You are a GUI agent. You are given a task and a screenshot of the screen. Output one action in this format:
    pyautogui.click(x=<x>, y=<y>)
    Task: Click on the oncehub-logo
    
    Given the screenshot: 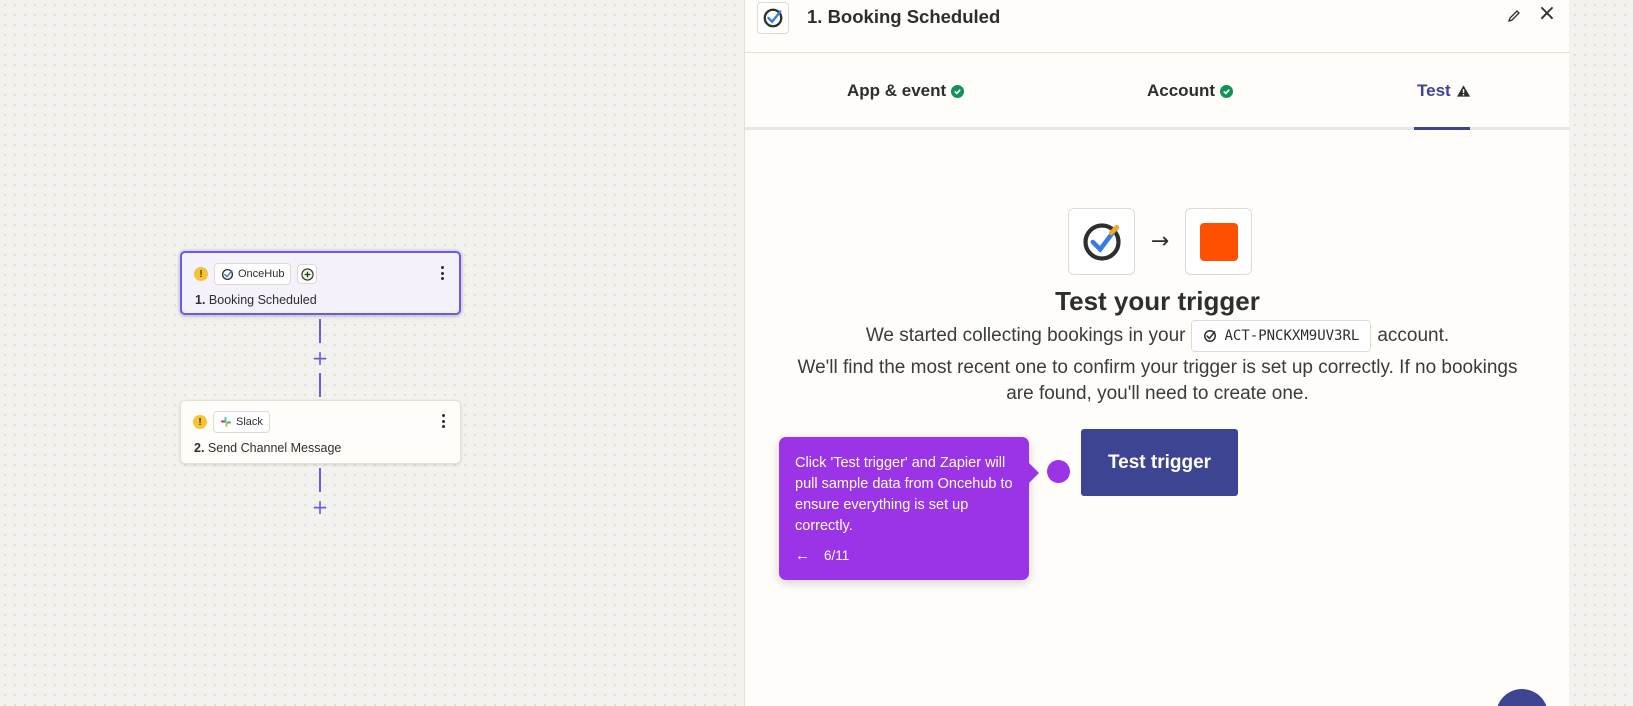 What is the action you would take?
    pyautogui.click(x=773, y=18)
    